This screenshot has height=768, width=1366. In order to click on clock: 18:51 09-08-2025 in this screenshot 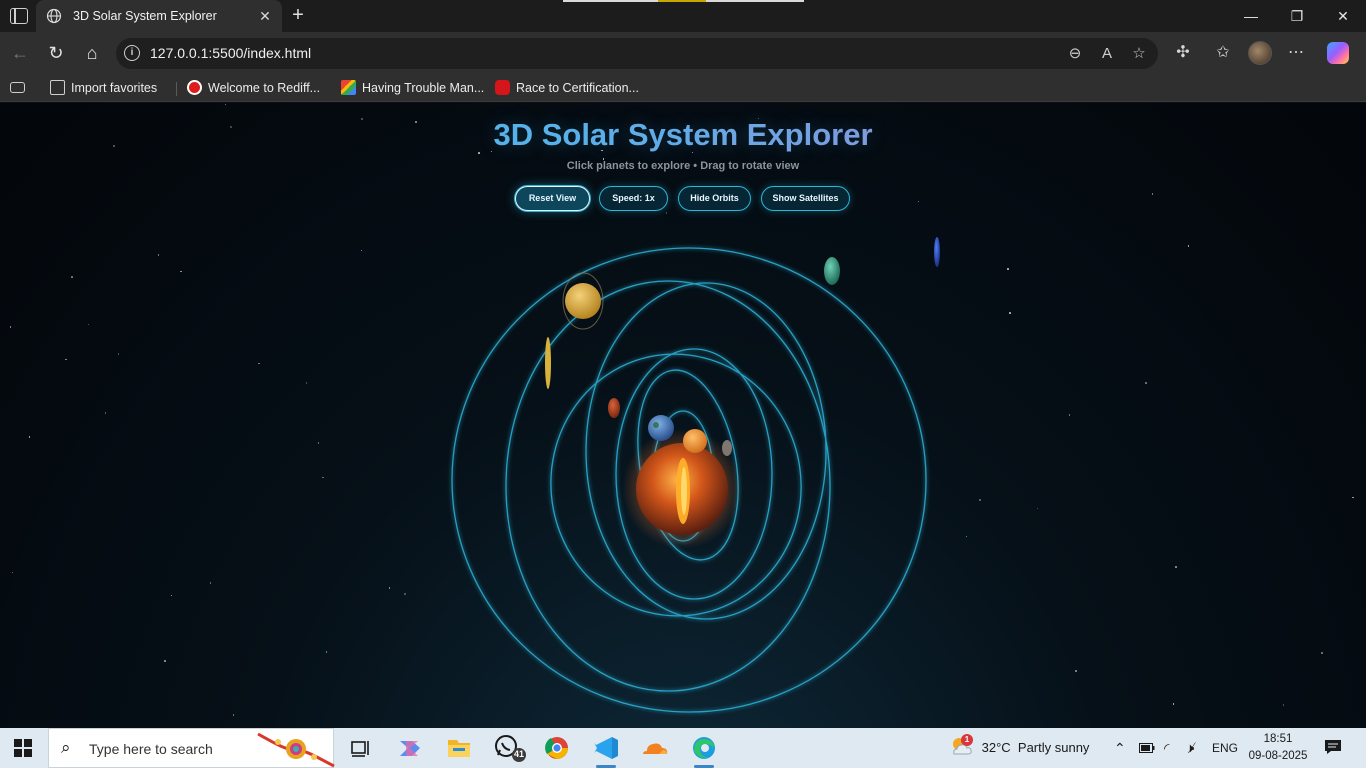, I will do `click(1278, 748)`.